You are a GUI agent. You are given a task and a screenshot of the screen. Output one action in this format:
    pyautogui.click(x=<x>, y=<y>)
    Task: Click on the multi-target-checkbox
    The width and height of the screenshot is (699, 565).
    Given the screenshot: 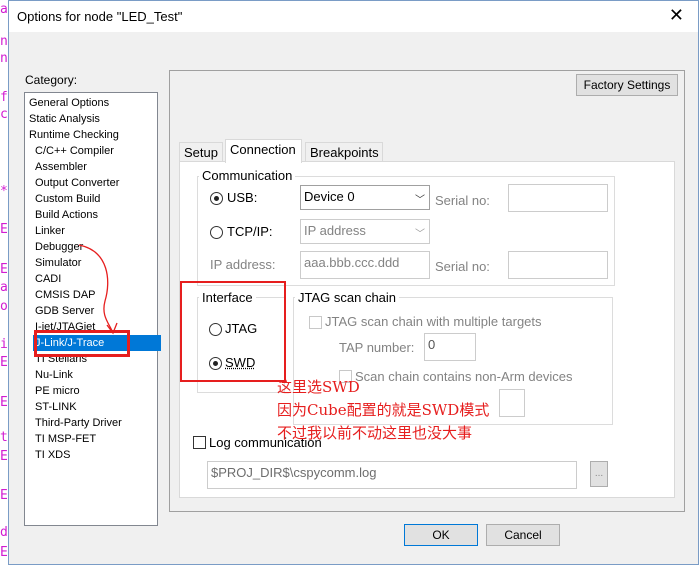 What is the action you would take?
    pyautogui.click(x=315, y=322)
    